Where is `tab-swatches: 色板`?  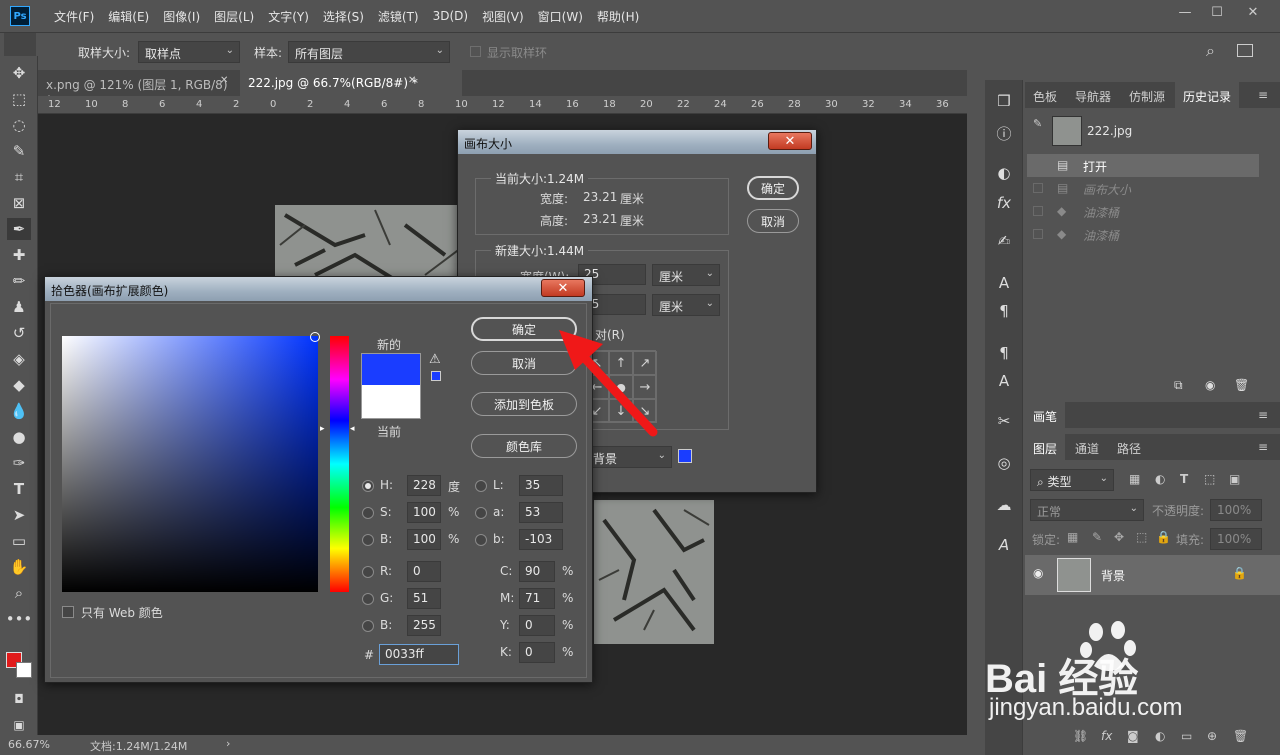 tab-swatches: 色板 is located at coordinates (1045, 95).